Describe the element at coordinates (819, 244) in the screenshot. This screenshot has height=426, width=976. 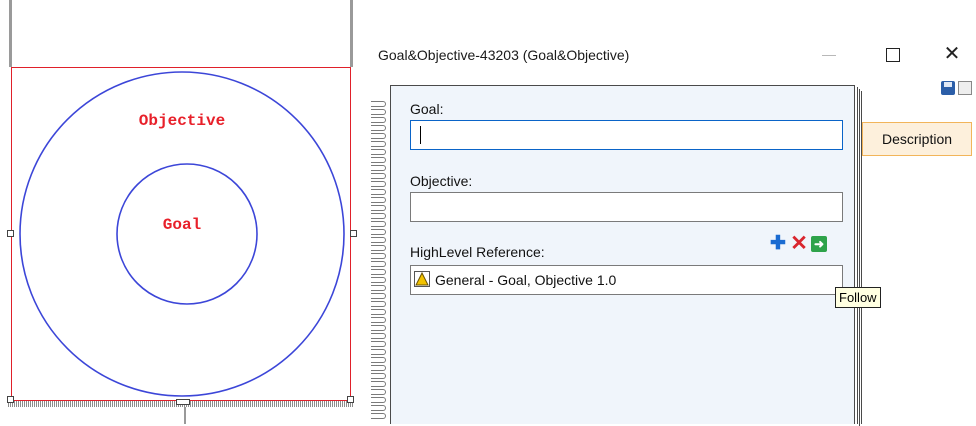
I see `follow-reference-icon: ➜` at that location.